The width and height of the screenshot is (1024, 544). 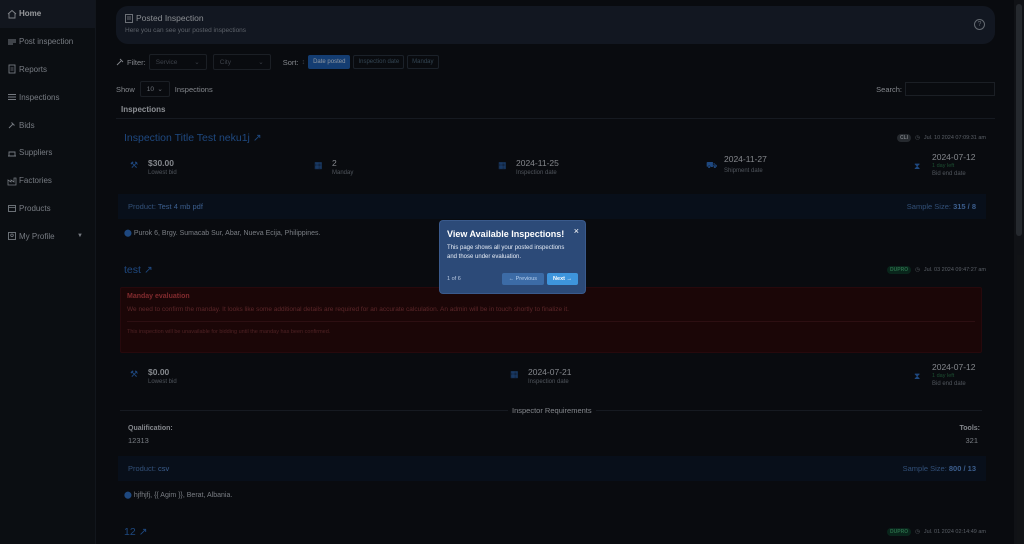 I want to click on close-icon: ×, so click(x=576, y=231).